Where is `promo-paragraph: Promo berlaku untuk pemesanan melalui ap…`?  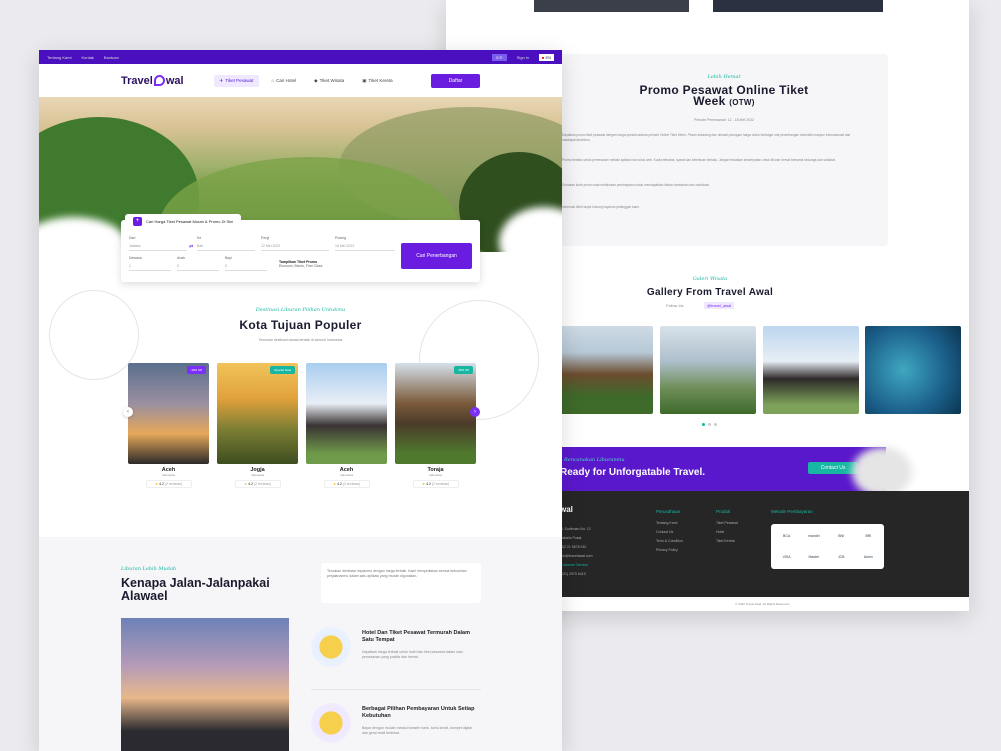
promo-paragraph: Promo berlaku untuk pemesanan melalui ap… is located at coordinates (699, 160).